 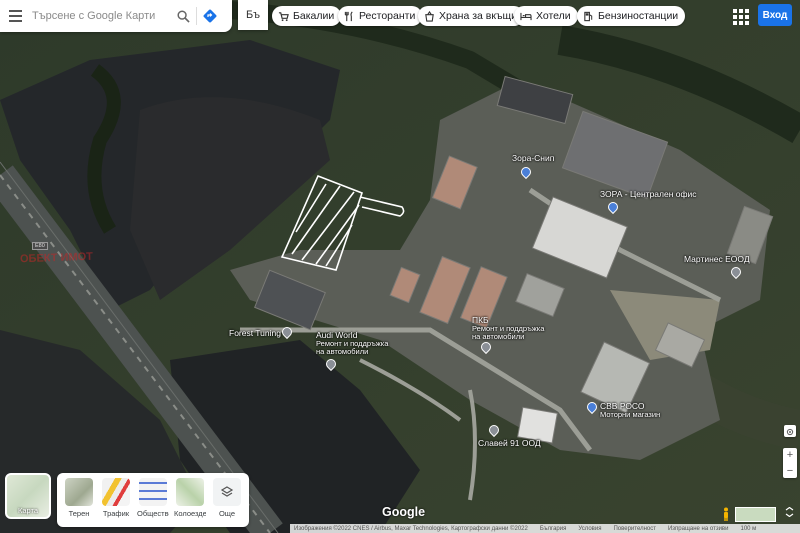 What do you see at coordinates (790, 431) in the screenshot?
I see `my-location-icon` at bounding box center [790, 431].